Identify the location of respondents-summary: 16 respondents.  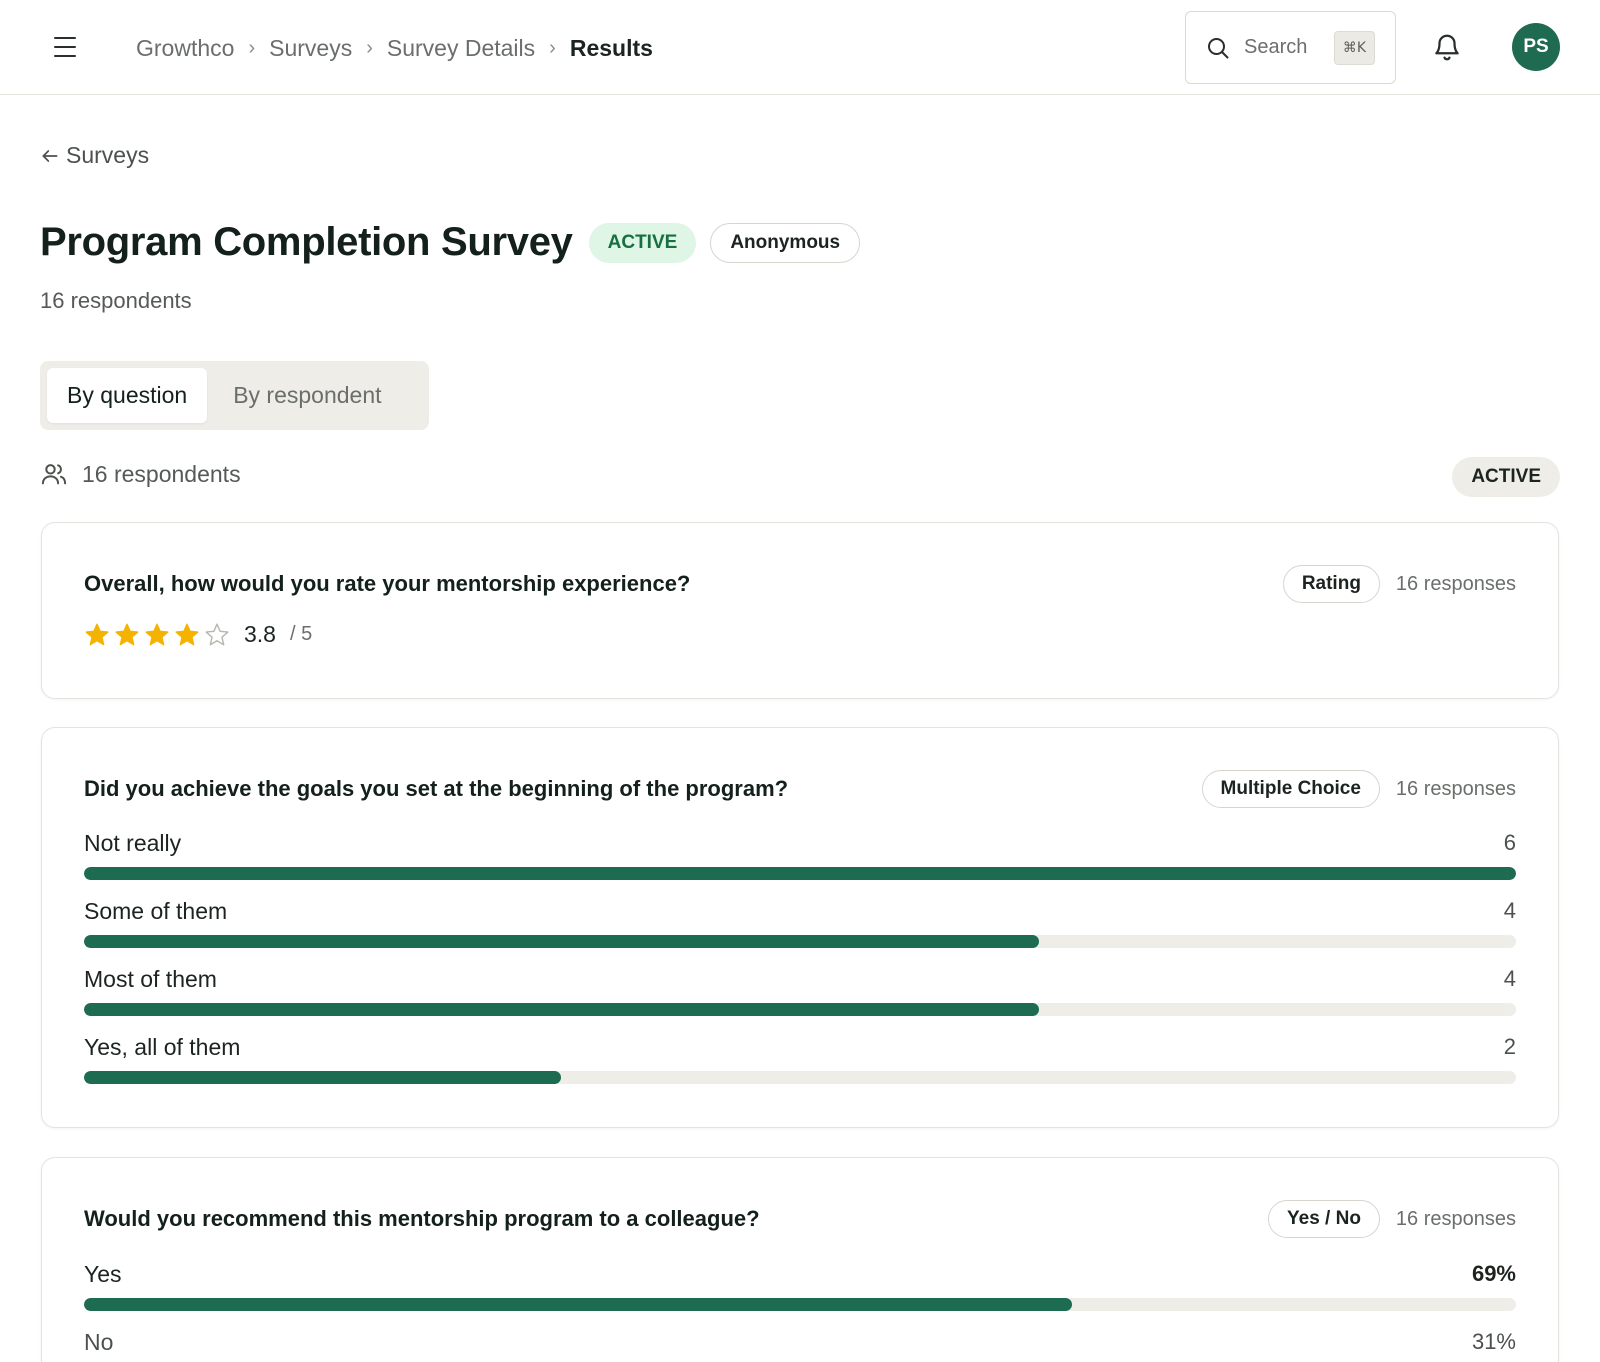
(140, 474).